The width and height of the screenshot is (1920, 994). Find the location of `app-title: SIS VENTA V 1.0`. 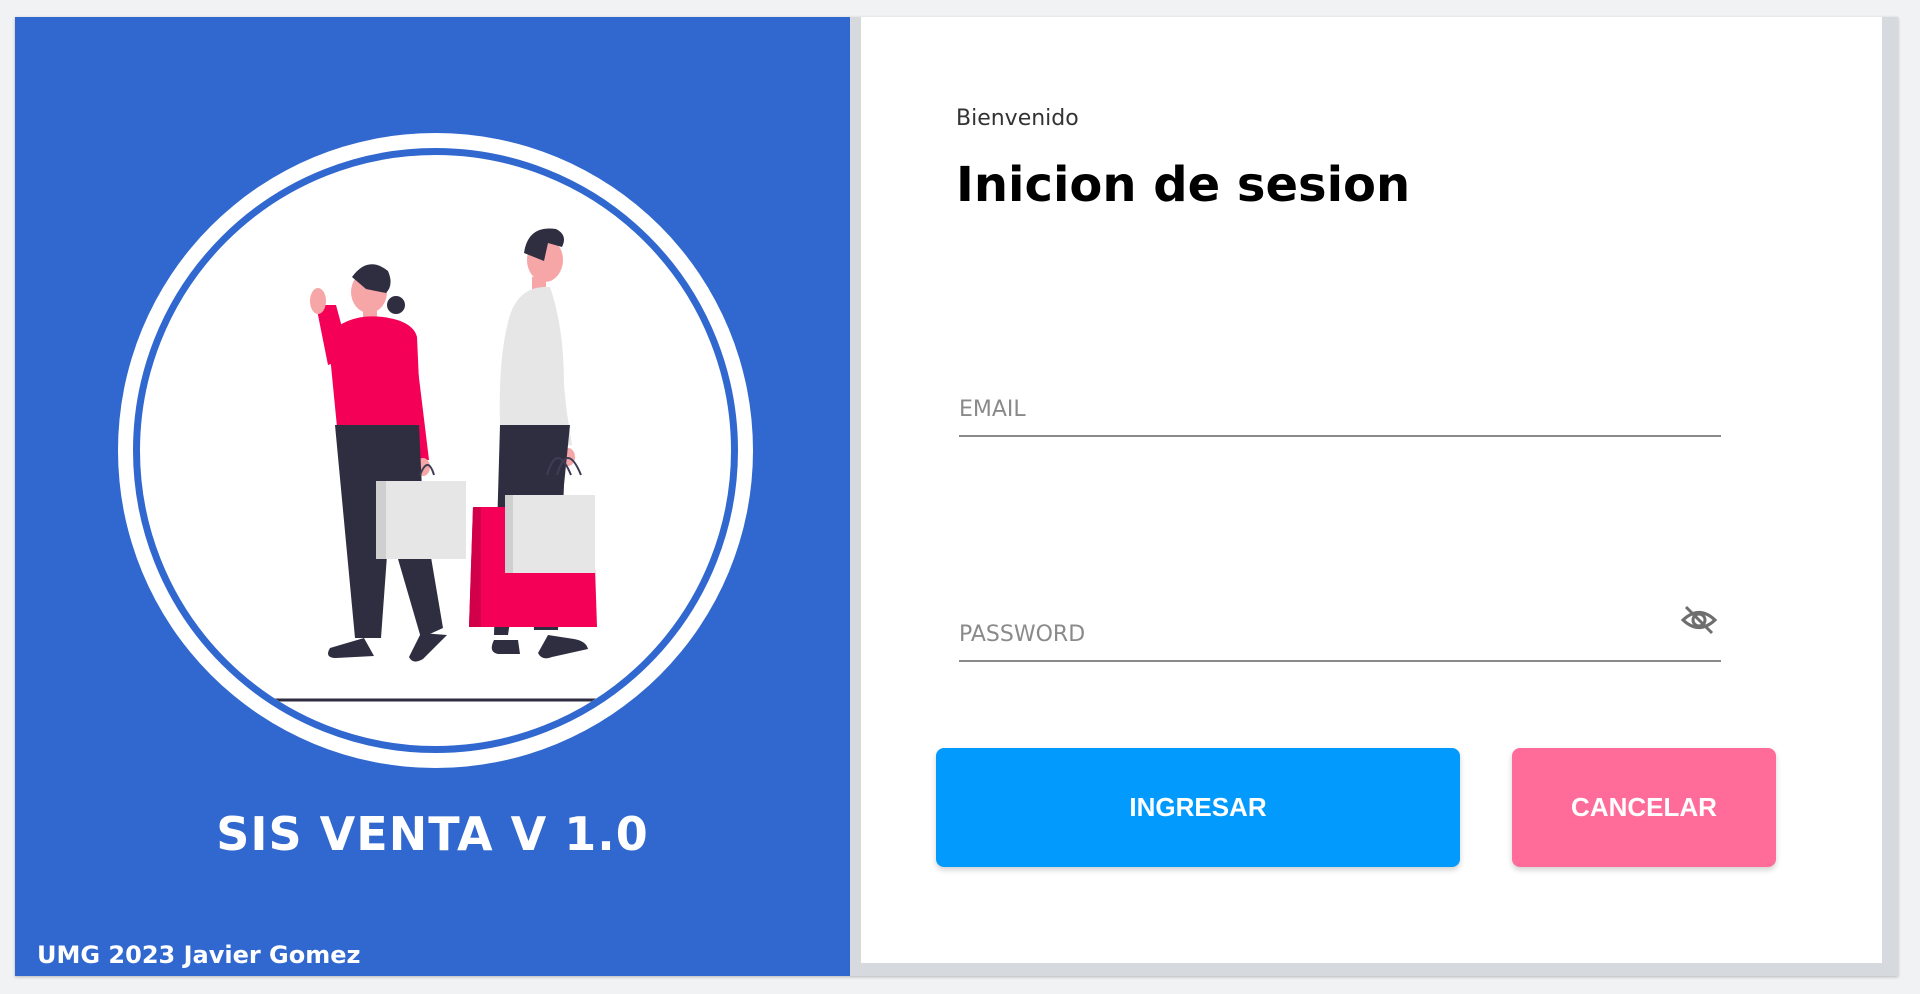

app-title: SIS VENTA V 1.0 is located at coordinates (432, 834).